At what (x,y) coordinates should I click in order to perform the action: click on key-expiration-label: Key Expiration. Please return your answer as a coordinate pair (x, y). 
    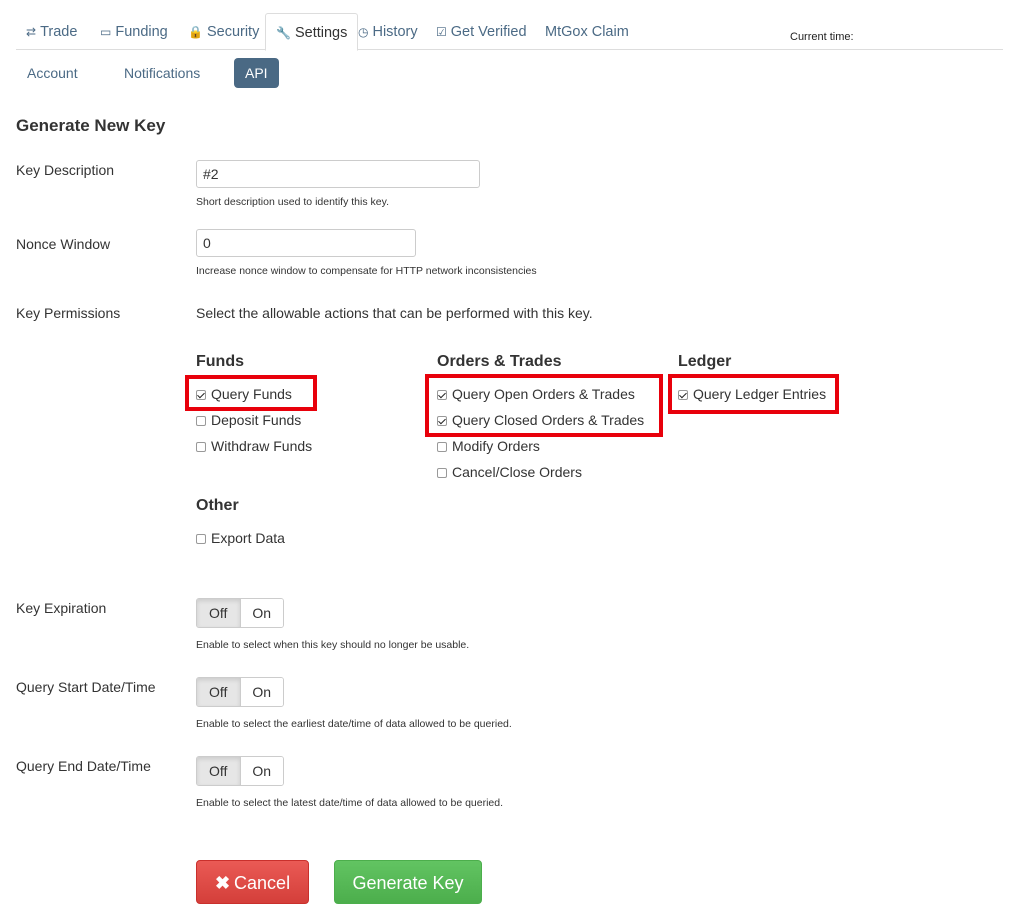
    Looking at the image, I should click on (61, 608).